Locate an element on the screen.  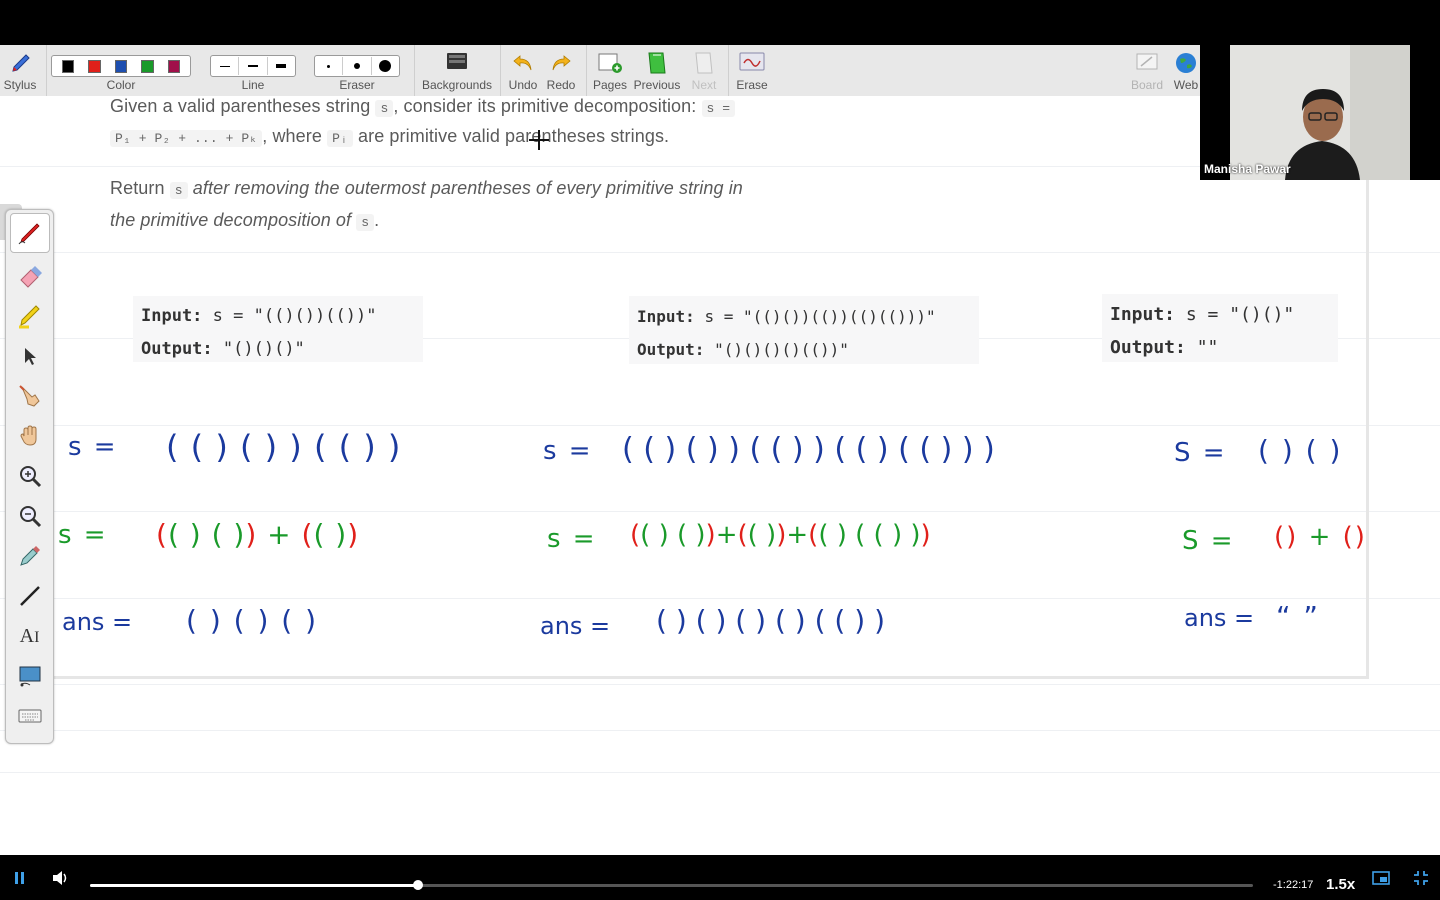
eyedropper-tool is located at coordinates (29, 556).